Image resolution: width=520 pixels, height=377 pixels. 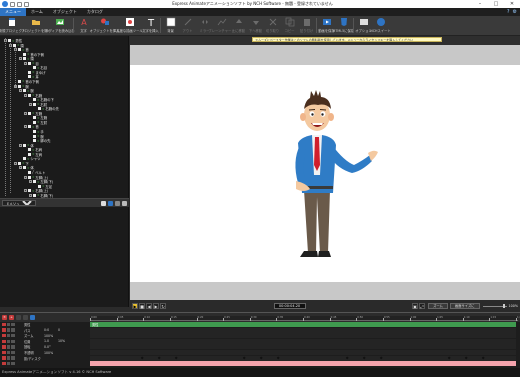 I want to click on toolbar-button-html5: HTML5に保存, so click(x=343, y=25).